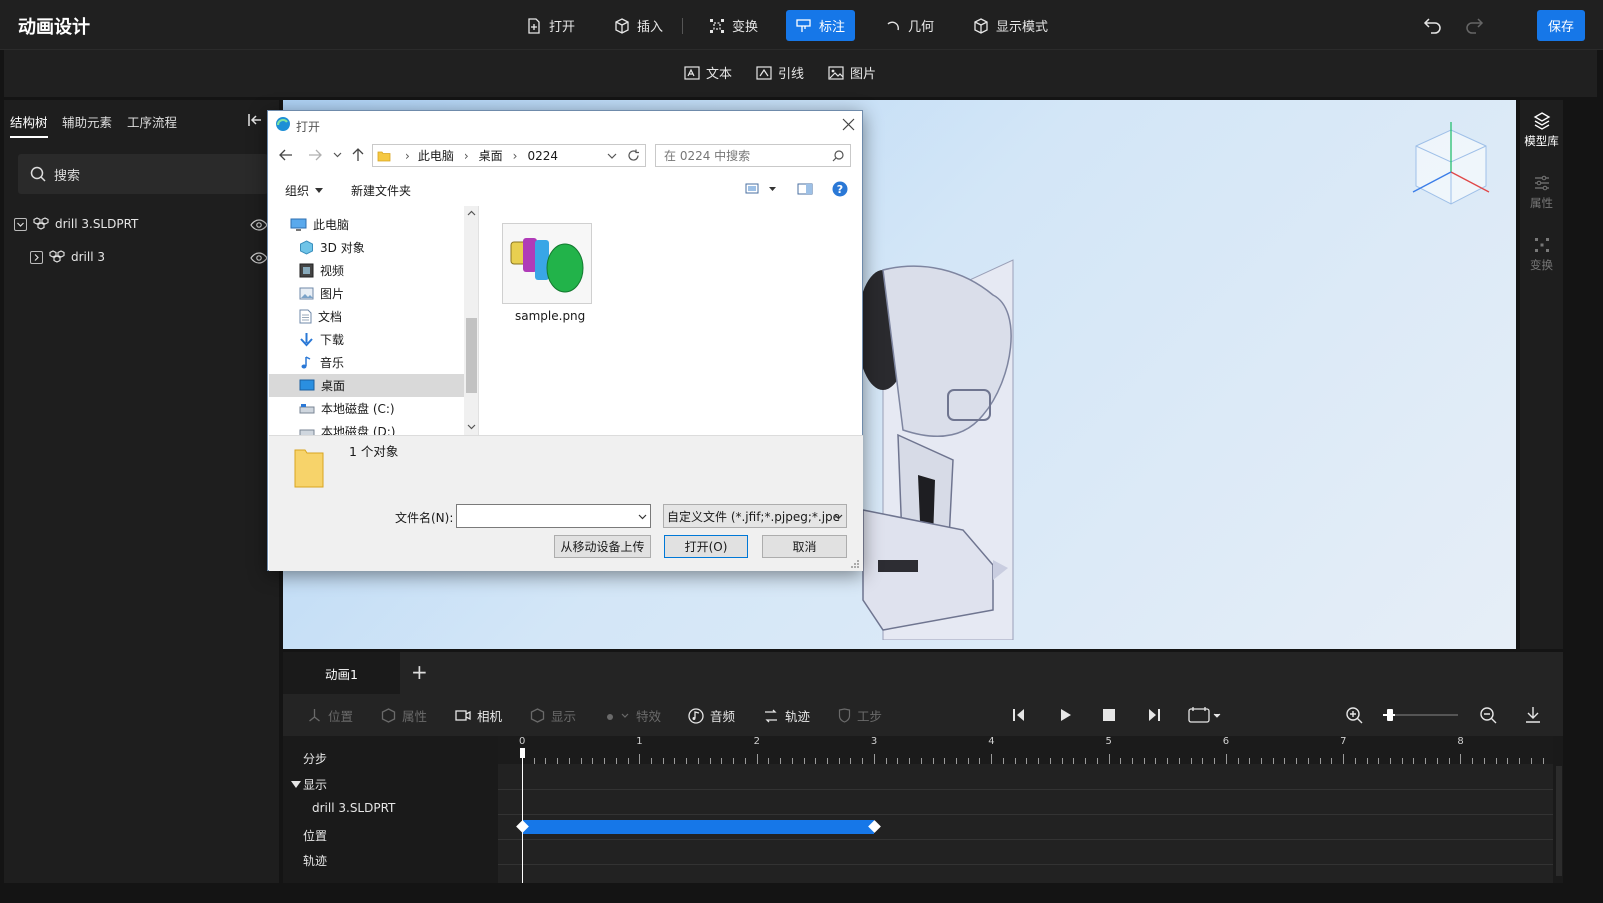 Image resolution: width=1603 pixels, height=903 pixels. Describe the element at coordinates (733, 25) in the screenshot. I see `transform-button: 变换` at that location.